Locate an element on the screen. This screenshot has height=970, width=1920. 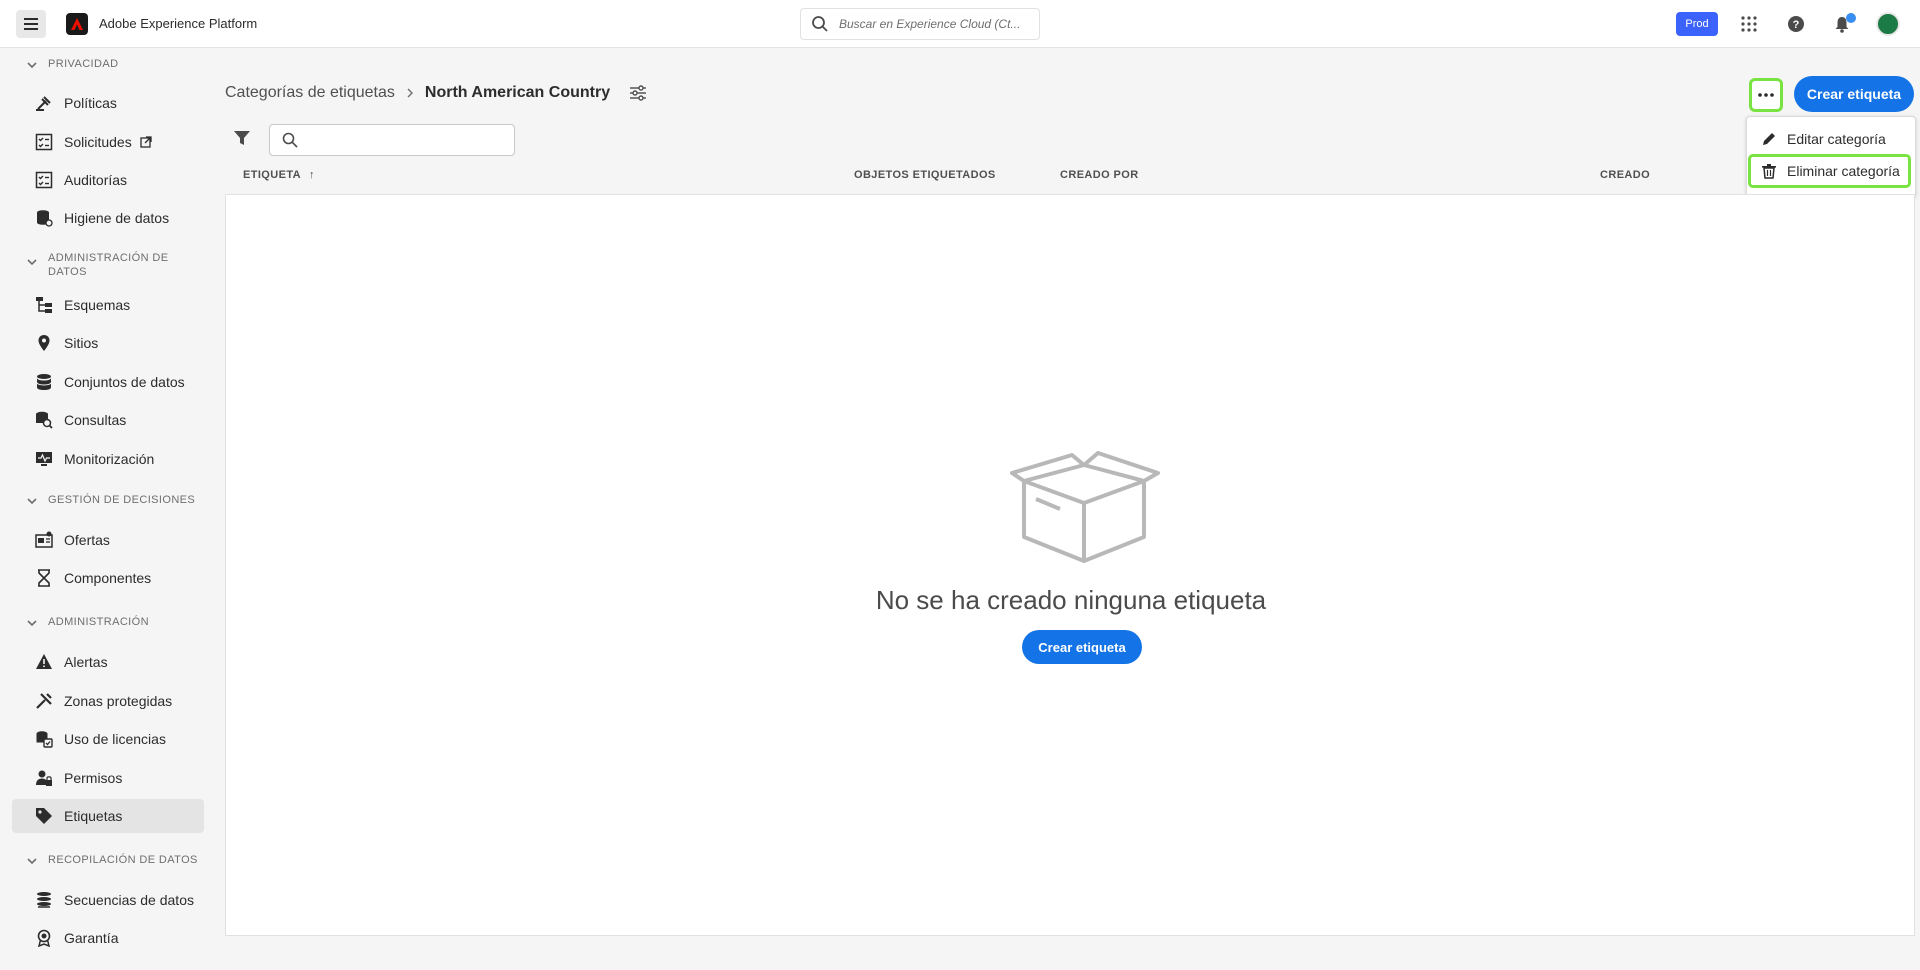
section-header-privacidad: PRIVACIDAD is located at coordinates (72, 64).